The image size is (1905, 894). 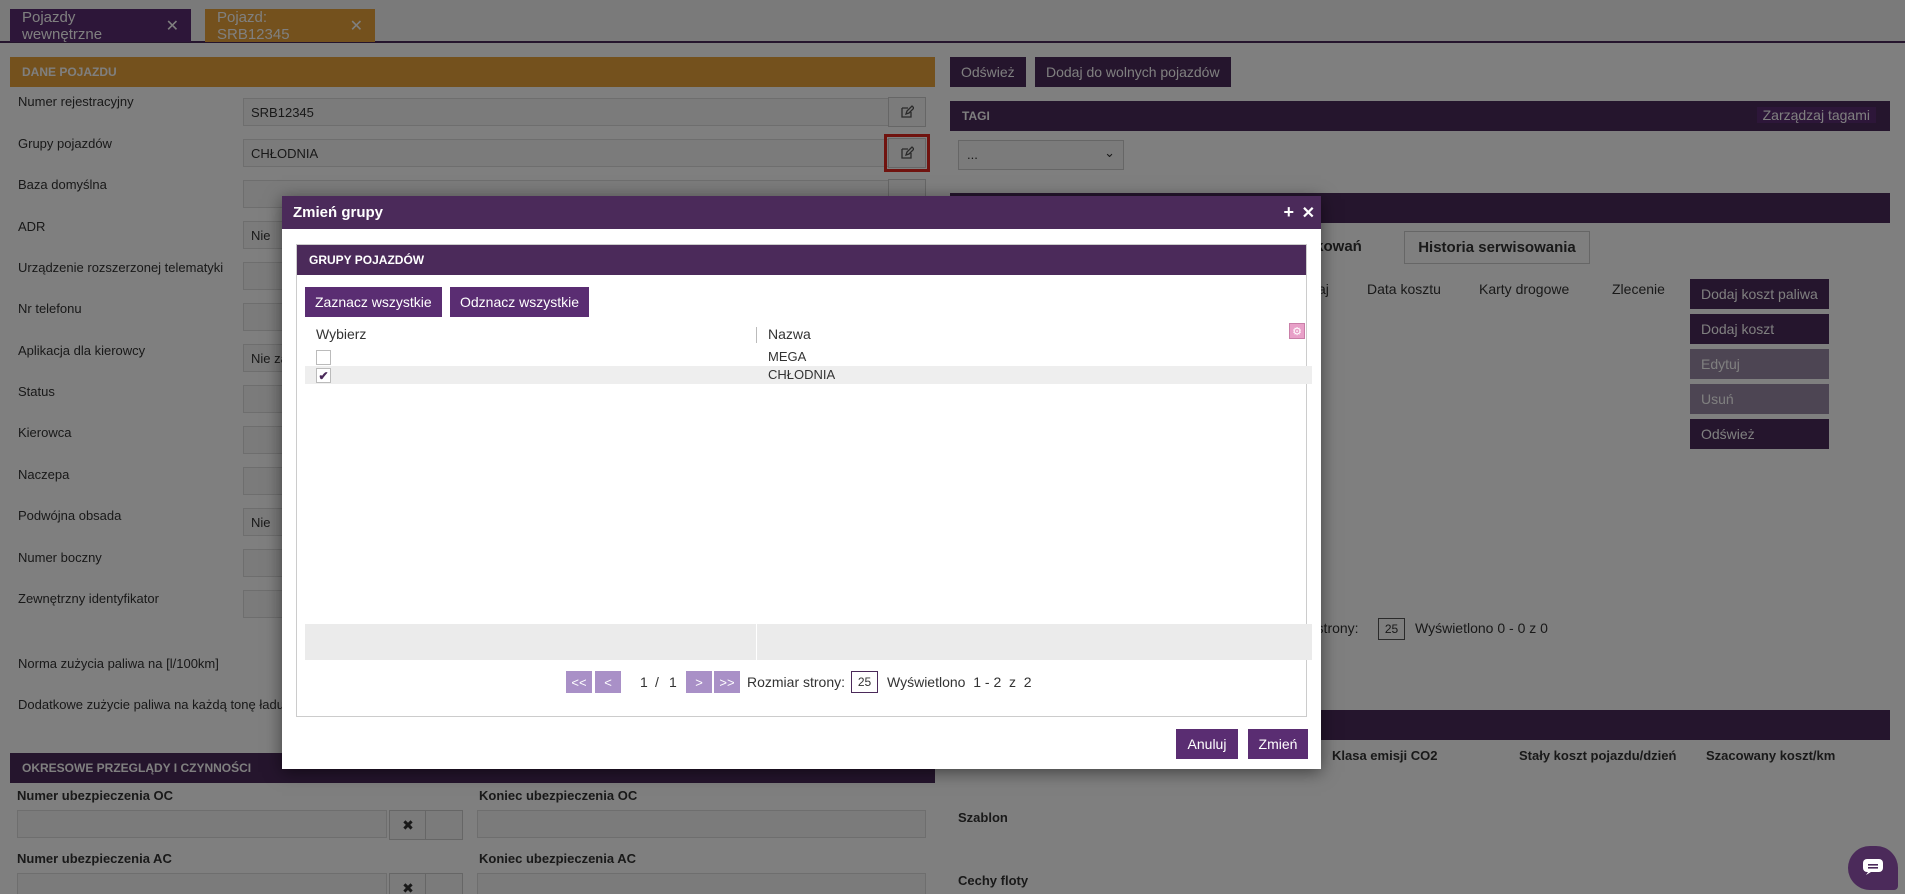 What do you see at coordinates (323, 375) in the screenshot?
I see `row-checkbox: ✔` at bounding box center [323, 375].